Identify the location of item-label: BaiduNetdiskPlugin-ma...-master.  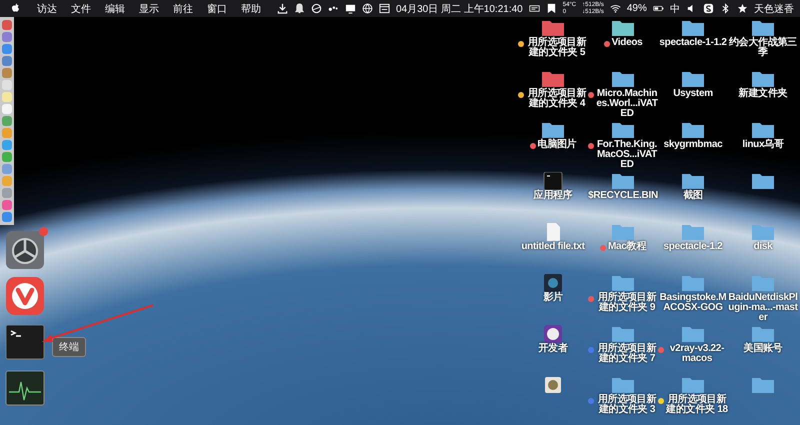
(763, 308).